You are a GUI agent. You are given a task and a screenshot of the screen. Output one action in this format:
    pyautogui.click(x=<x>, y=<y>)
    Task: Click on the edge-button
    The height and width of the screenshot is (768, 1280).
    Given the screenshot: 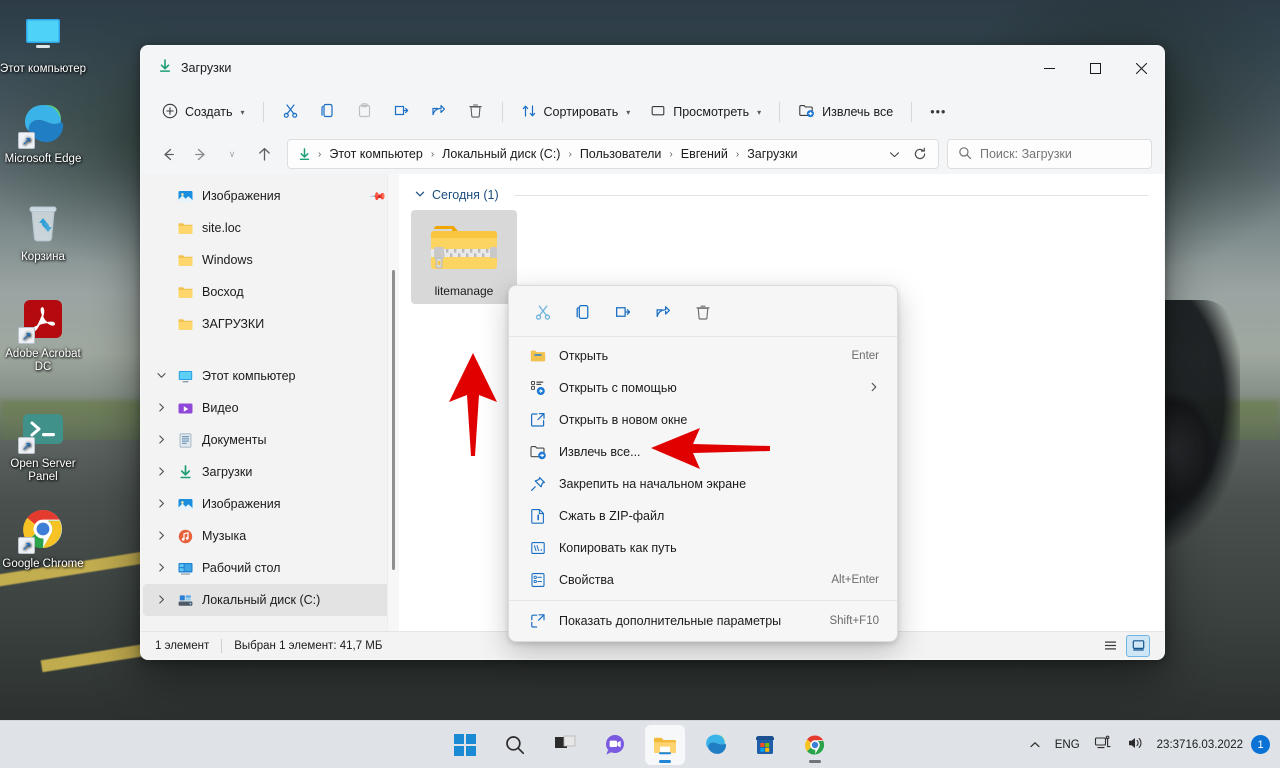 What is the action you would take?
    pyautogui.click(x=715, y=745)
    